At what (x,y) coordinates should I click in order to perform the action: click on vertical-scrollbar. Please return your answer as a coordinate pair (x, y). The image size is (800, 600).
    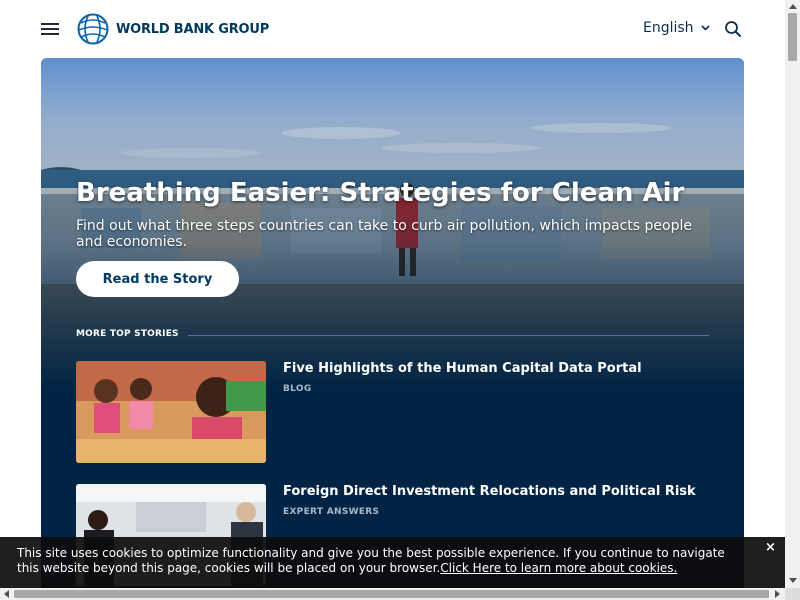
    Looking at the image, I should click on (792, 294).